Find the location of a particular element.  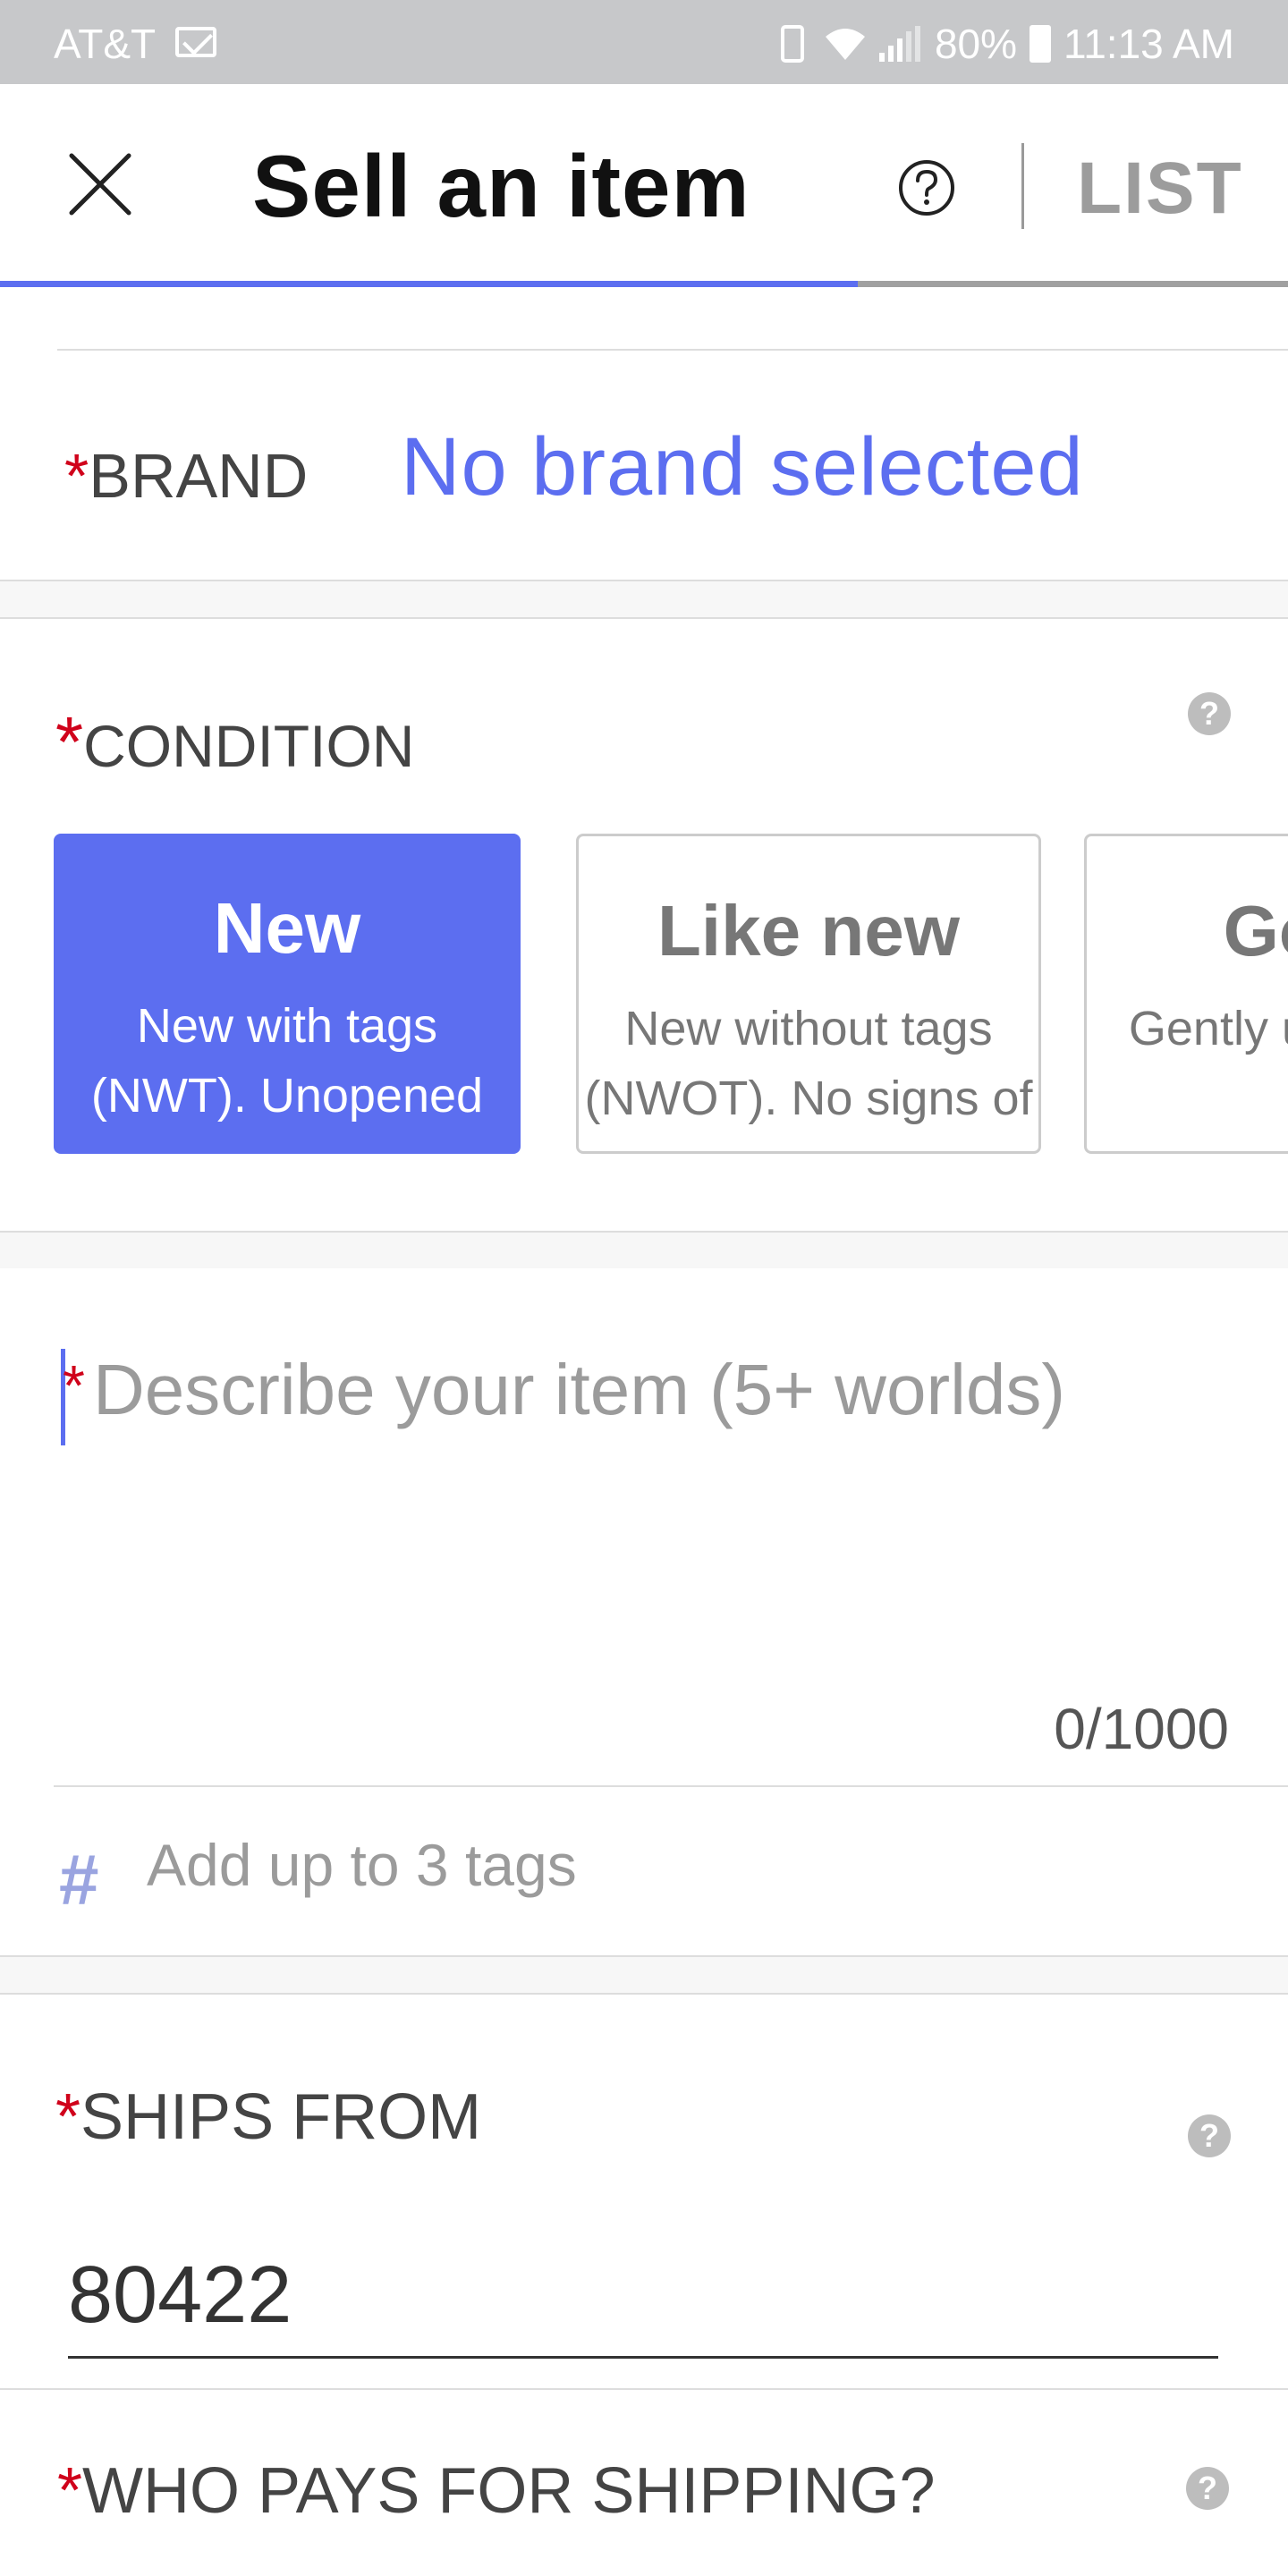

signal-icon is located at coordinates (900, 44).